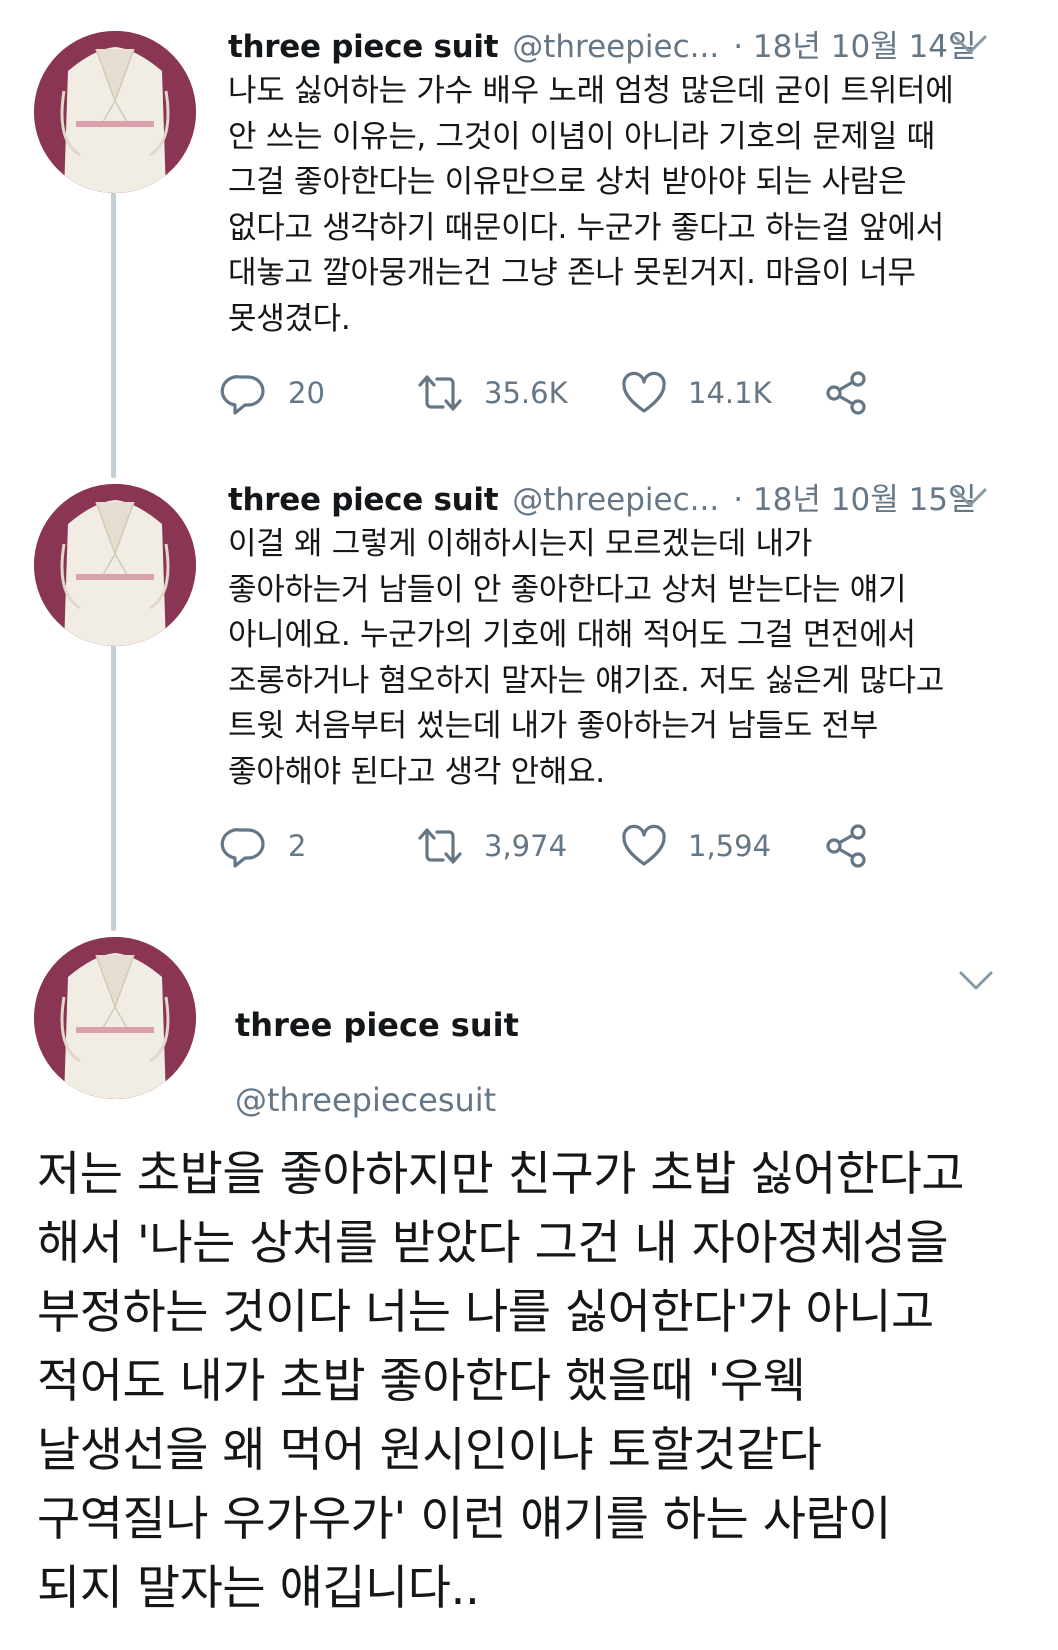  Describe the element at coordinates (306, 393) in the screenshot. I see `reply-count: 20` at that location.